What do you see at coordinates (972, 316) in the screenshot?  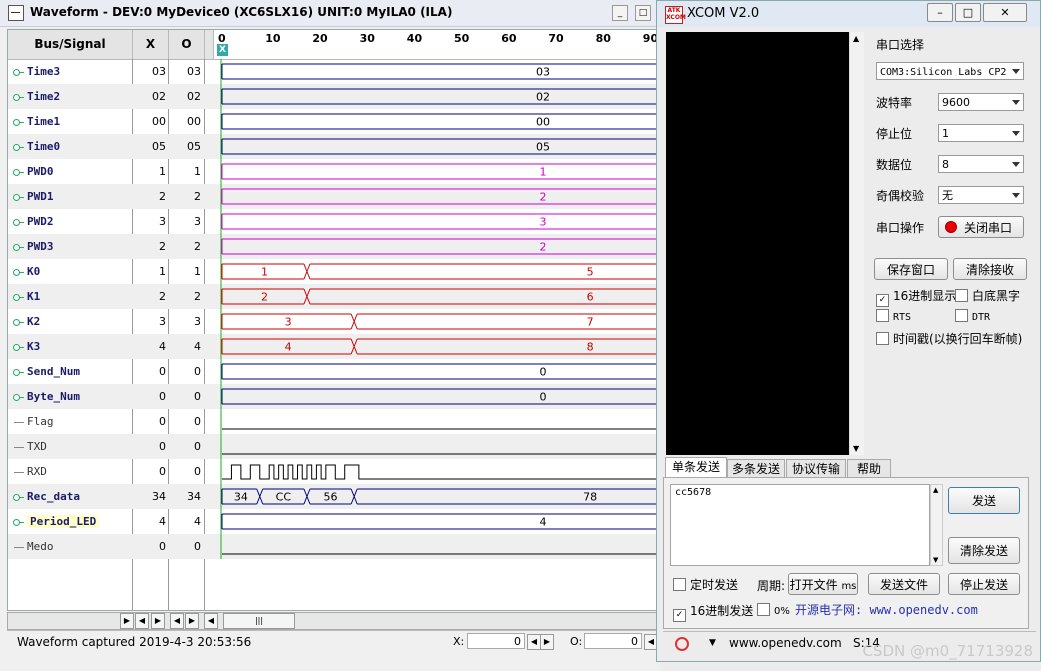 I see `dtr-checkbox: DTR` at bounding box center [972, 316].